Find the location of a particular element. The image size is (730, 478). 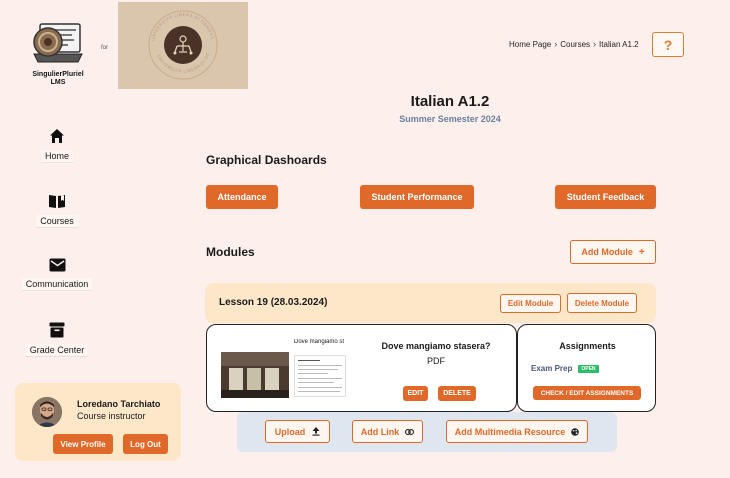

edit-resource-button: EDIT is located at coordinates (415, 393).